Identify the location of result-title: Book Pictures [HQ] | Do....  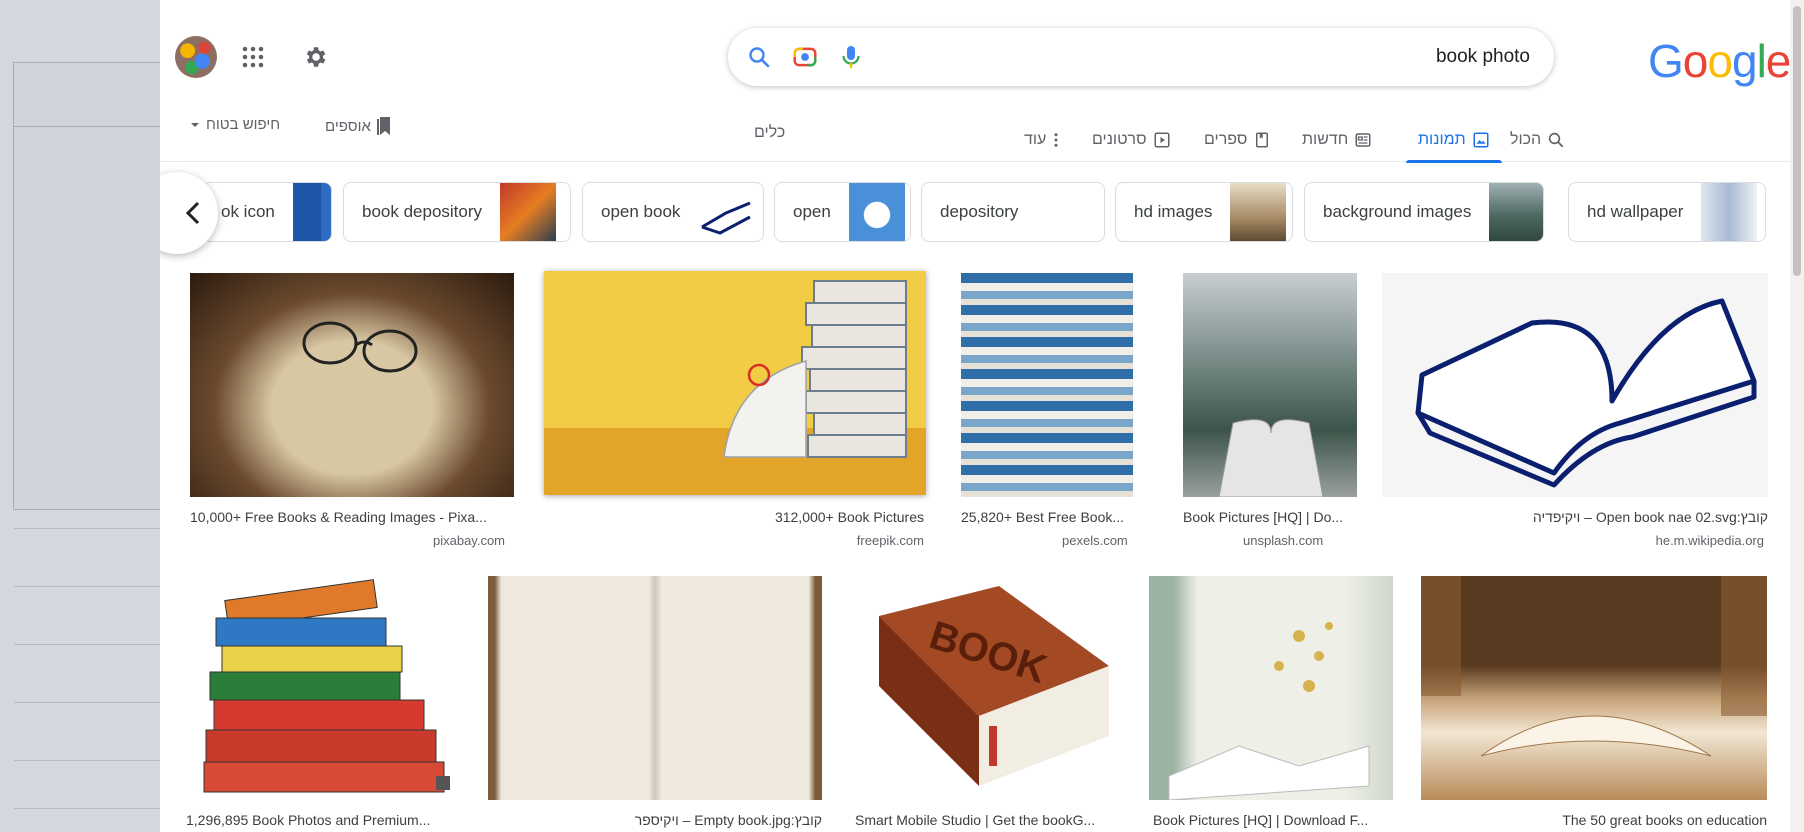
(1270, 517).